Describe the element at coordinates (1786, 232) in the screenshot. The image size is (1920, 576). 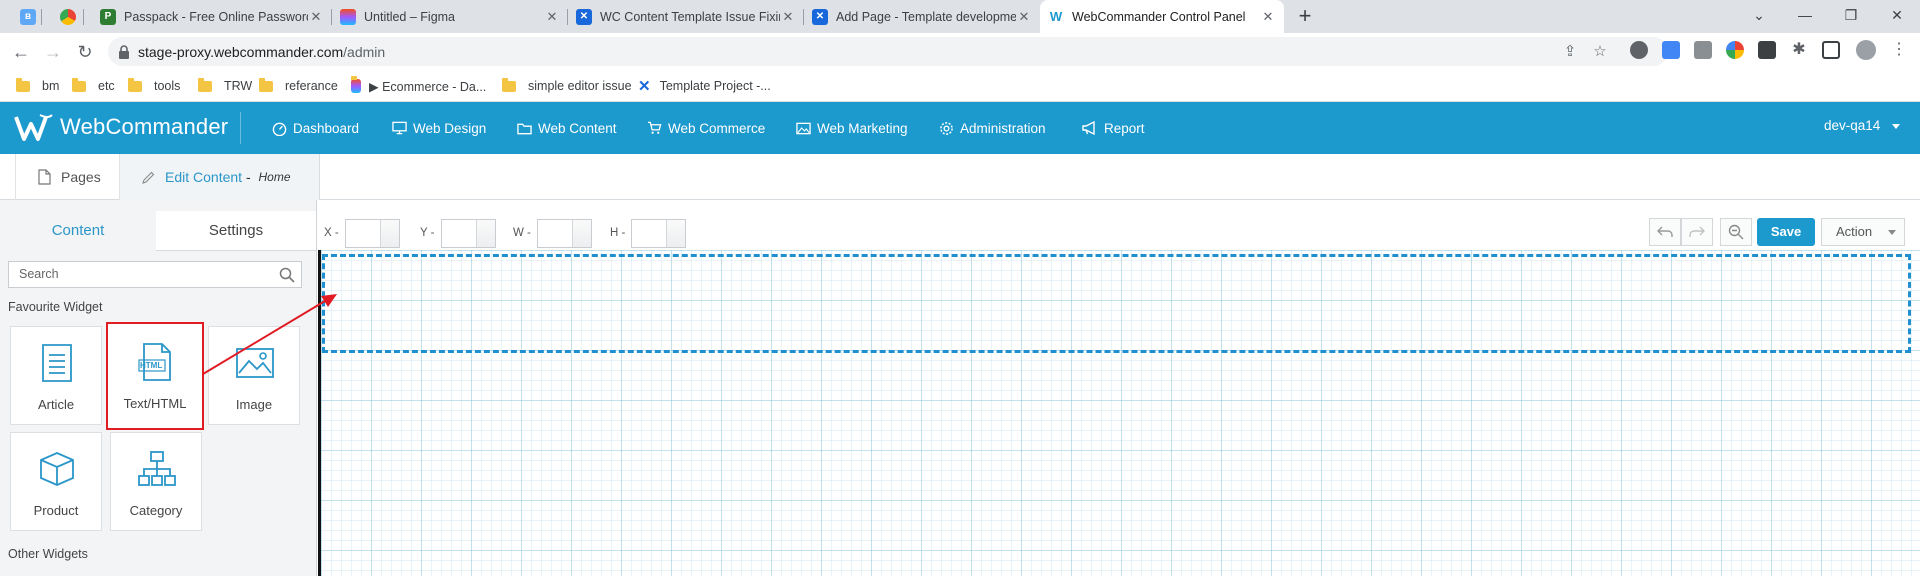
I see `save-button: Save` at that location.